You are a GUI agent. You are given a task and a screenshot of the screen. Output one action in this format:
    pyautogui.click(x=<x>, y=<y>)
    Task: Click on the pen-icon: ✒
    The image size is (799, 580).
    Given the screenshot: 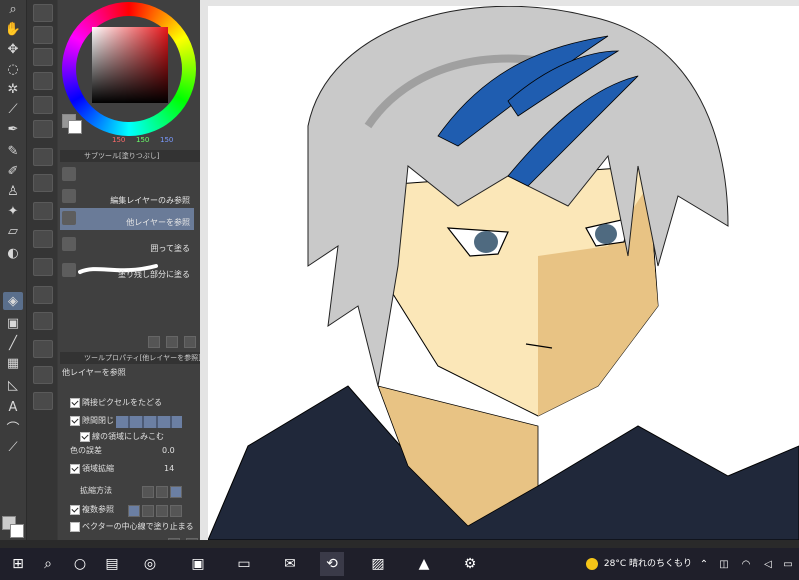 What is the action you would take?
    pyautogui.click(x=13, y=129)
    